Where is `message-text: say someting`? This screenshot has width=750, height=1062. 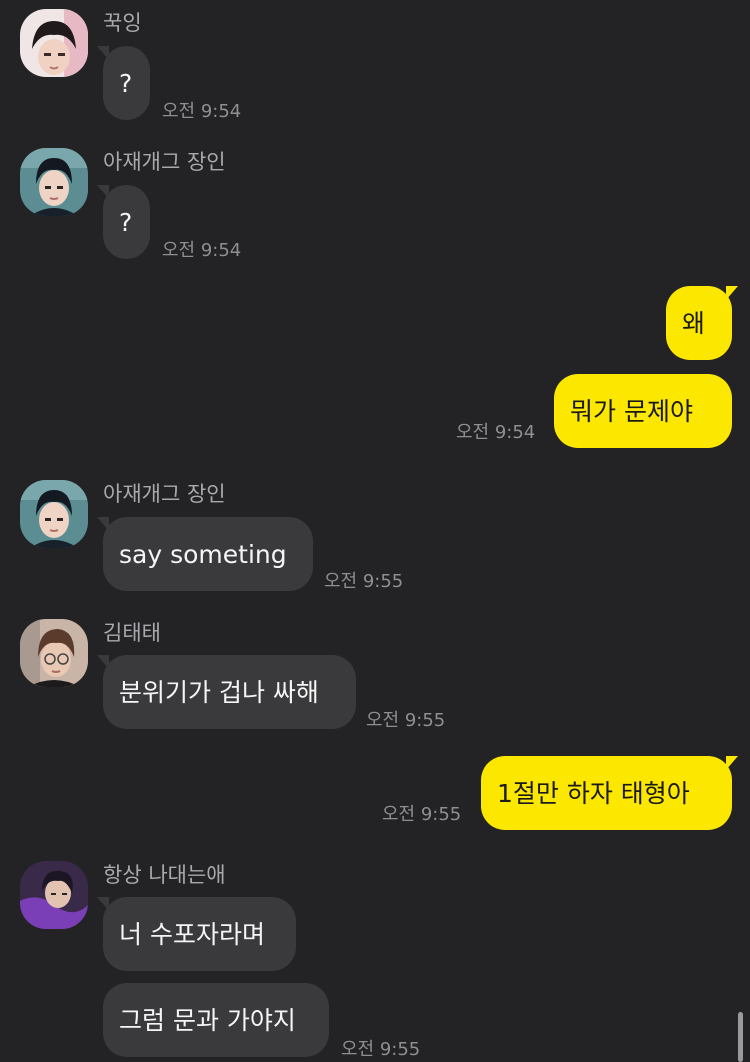
message-text: say someting is located at coordinates (203, 554).